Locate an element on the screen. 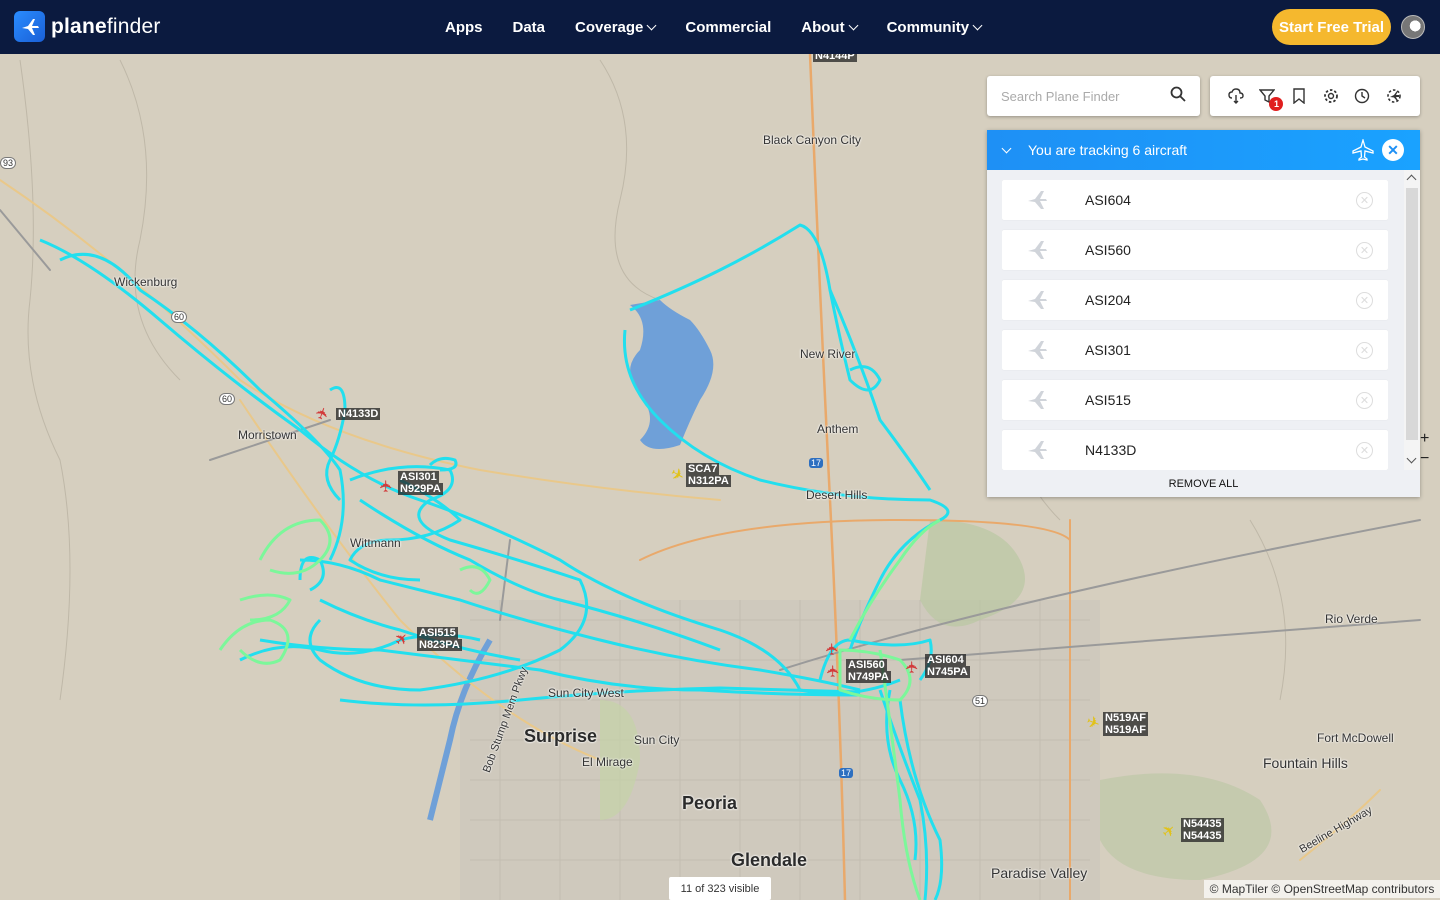  aircraft-label-n519af: N519AF is located at coordinates (1125, 718).